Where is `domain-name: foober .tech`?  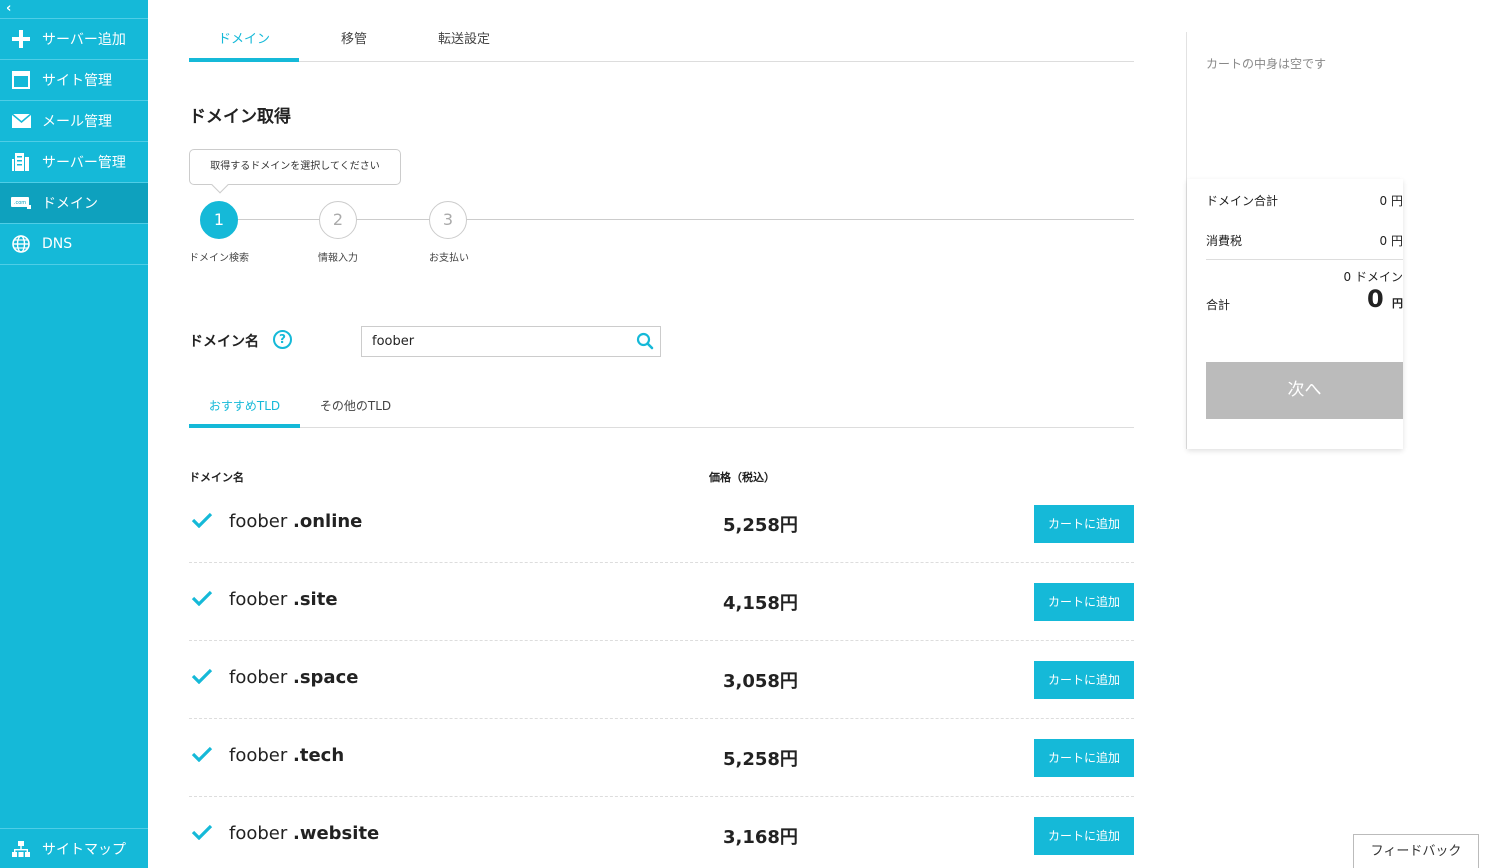 domain-name: foober .tech is located at coordinates (286, 755).